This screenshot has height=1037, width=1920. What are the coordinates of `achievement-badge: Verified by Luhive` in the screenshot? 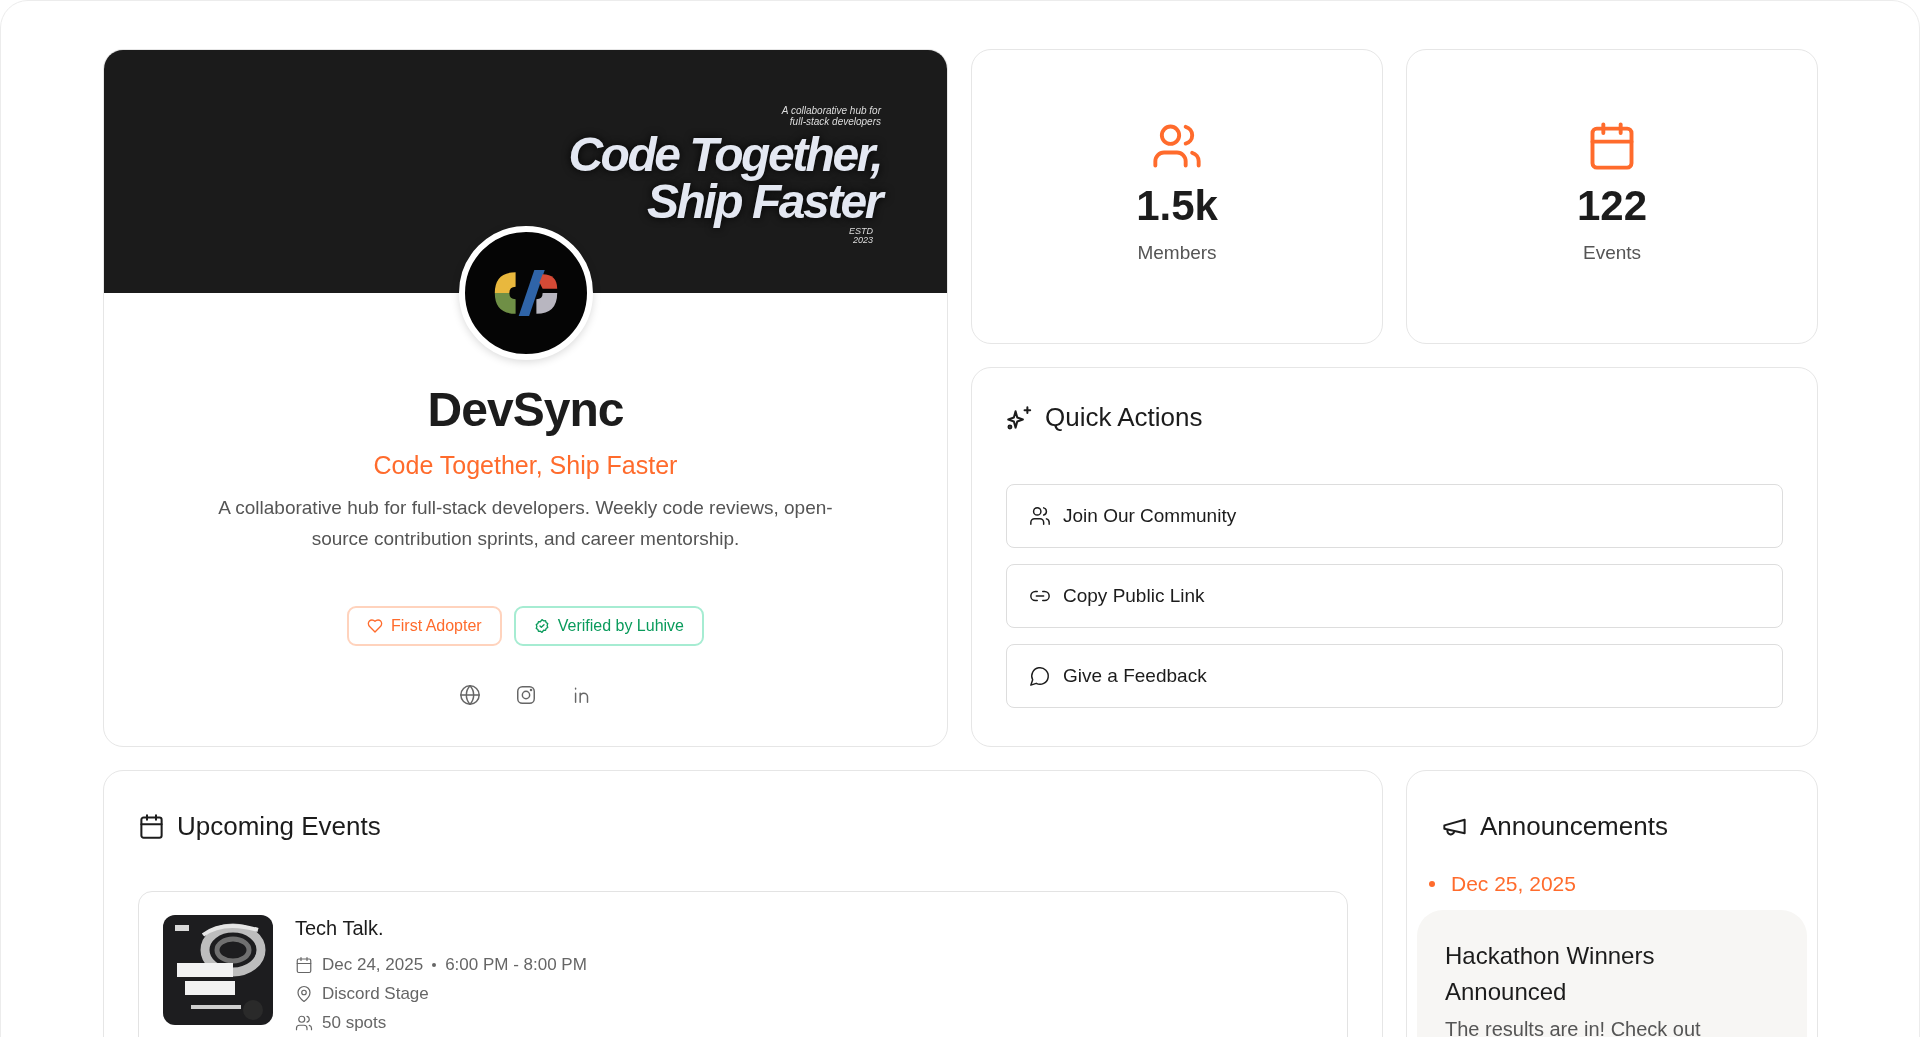 It's located at (608, 626).